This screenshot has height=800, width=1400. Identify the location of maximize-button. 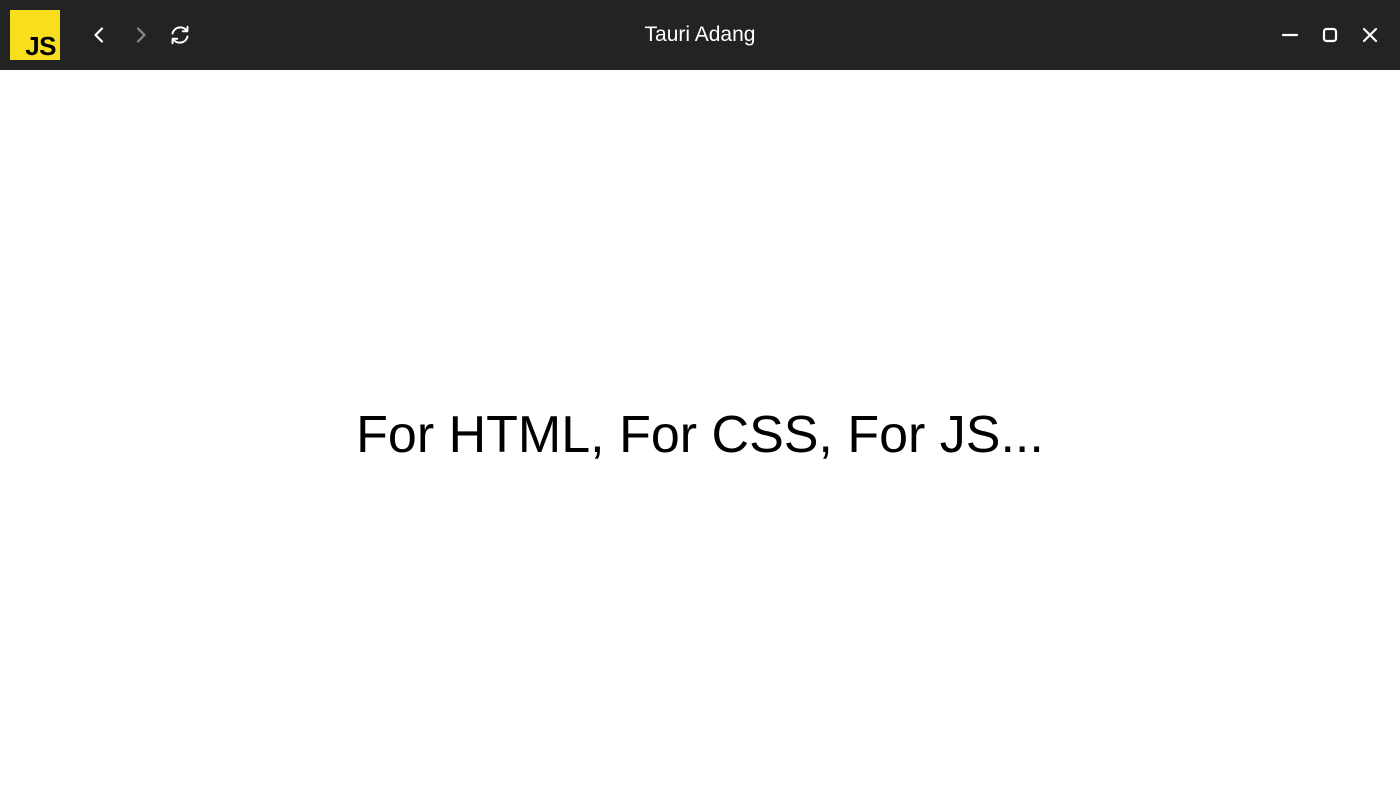
(1330, 35).